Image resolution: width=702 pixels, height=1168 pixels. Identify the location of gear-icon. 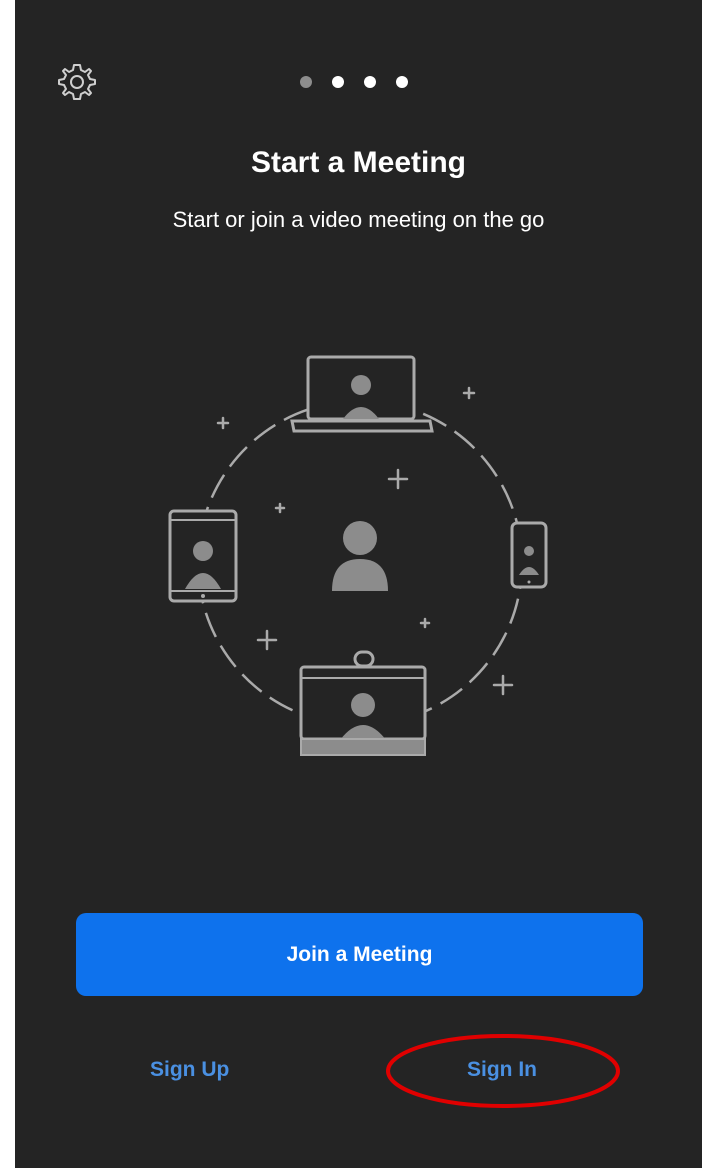
(77, 82).